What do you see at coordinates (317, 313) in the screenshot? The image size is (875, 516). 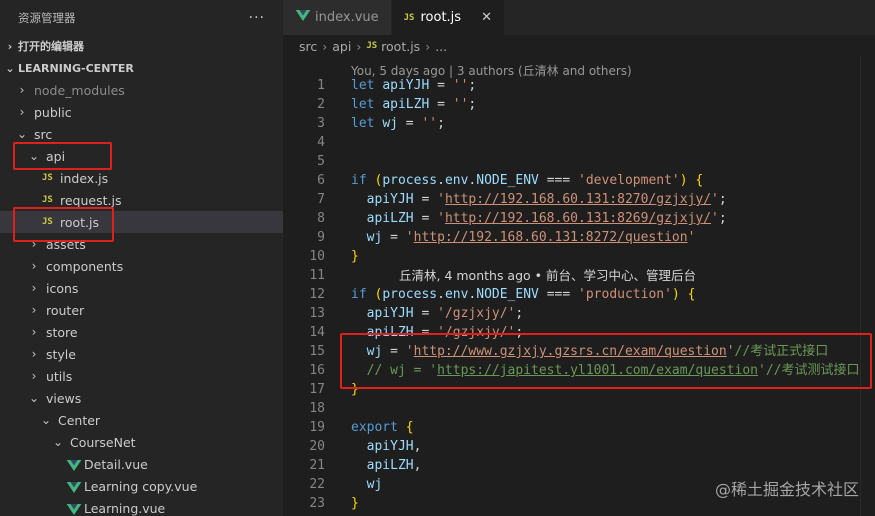 I see `line-number: 13` at bounding box center [317, 313].